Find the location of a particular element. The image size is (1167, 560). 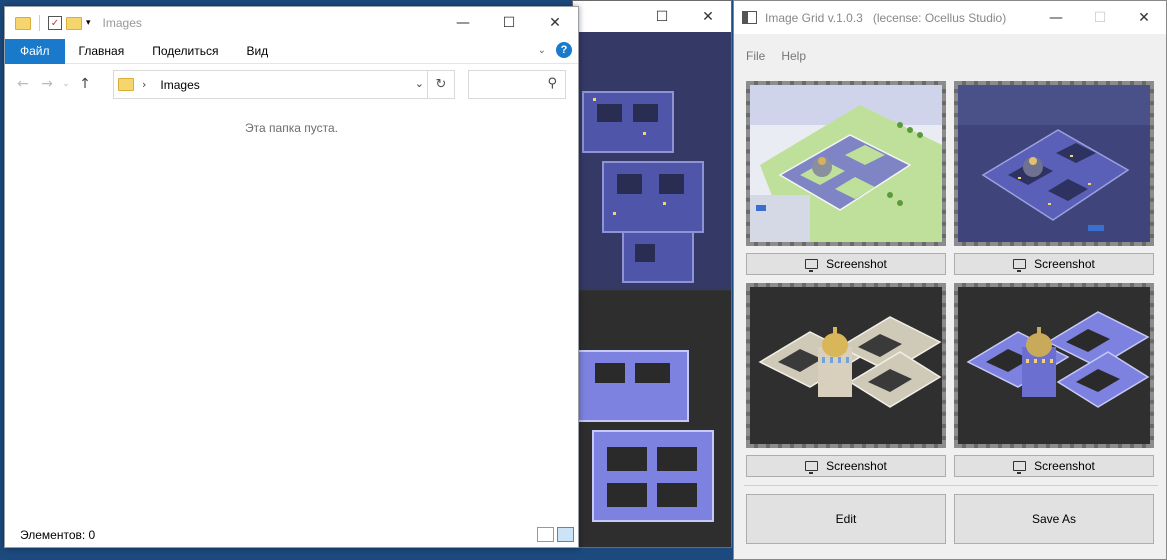

city-night-top-image is located at coordinates (1054, 163).